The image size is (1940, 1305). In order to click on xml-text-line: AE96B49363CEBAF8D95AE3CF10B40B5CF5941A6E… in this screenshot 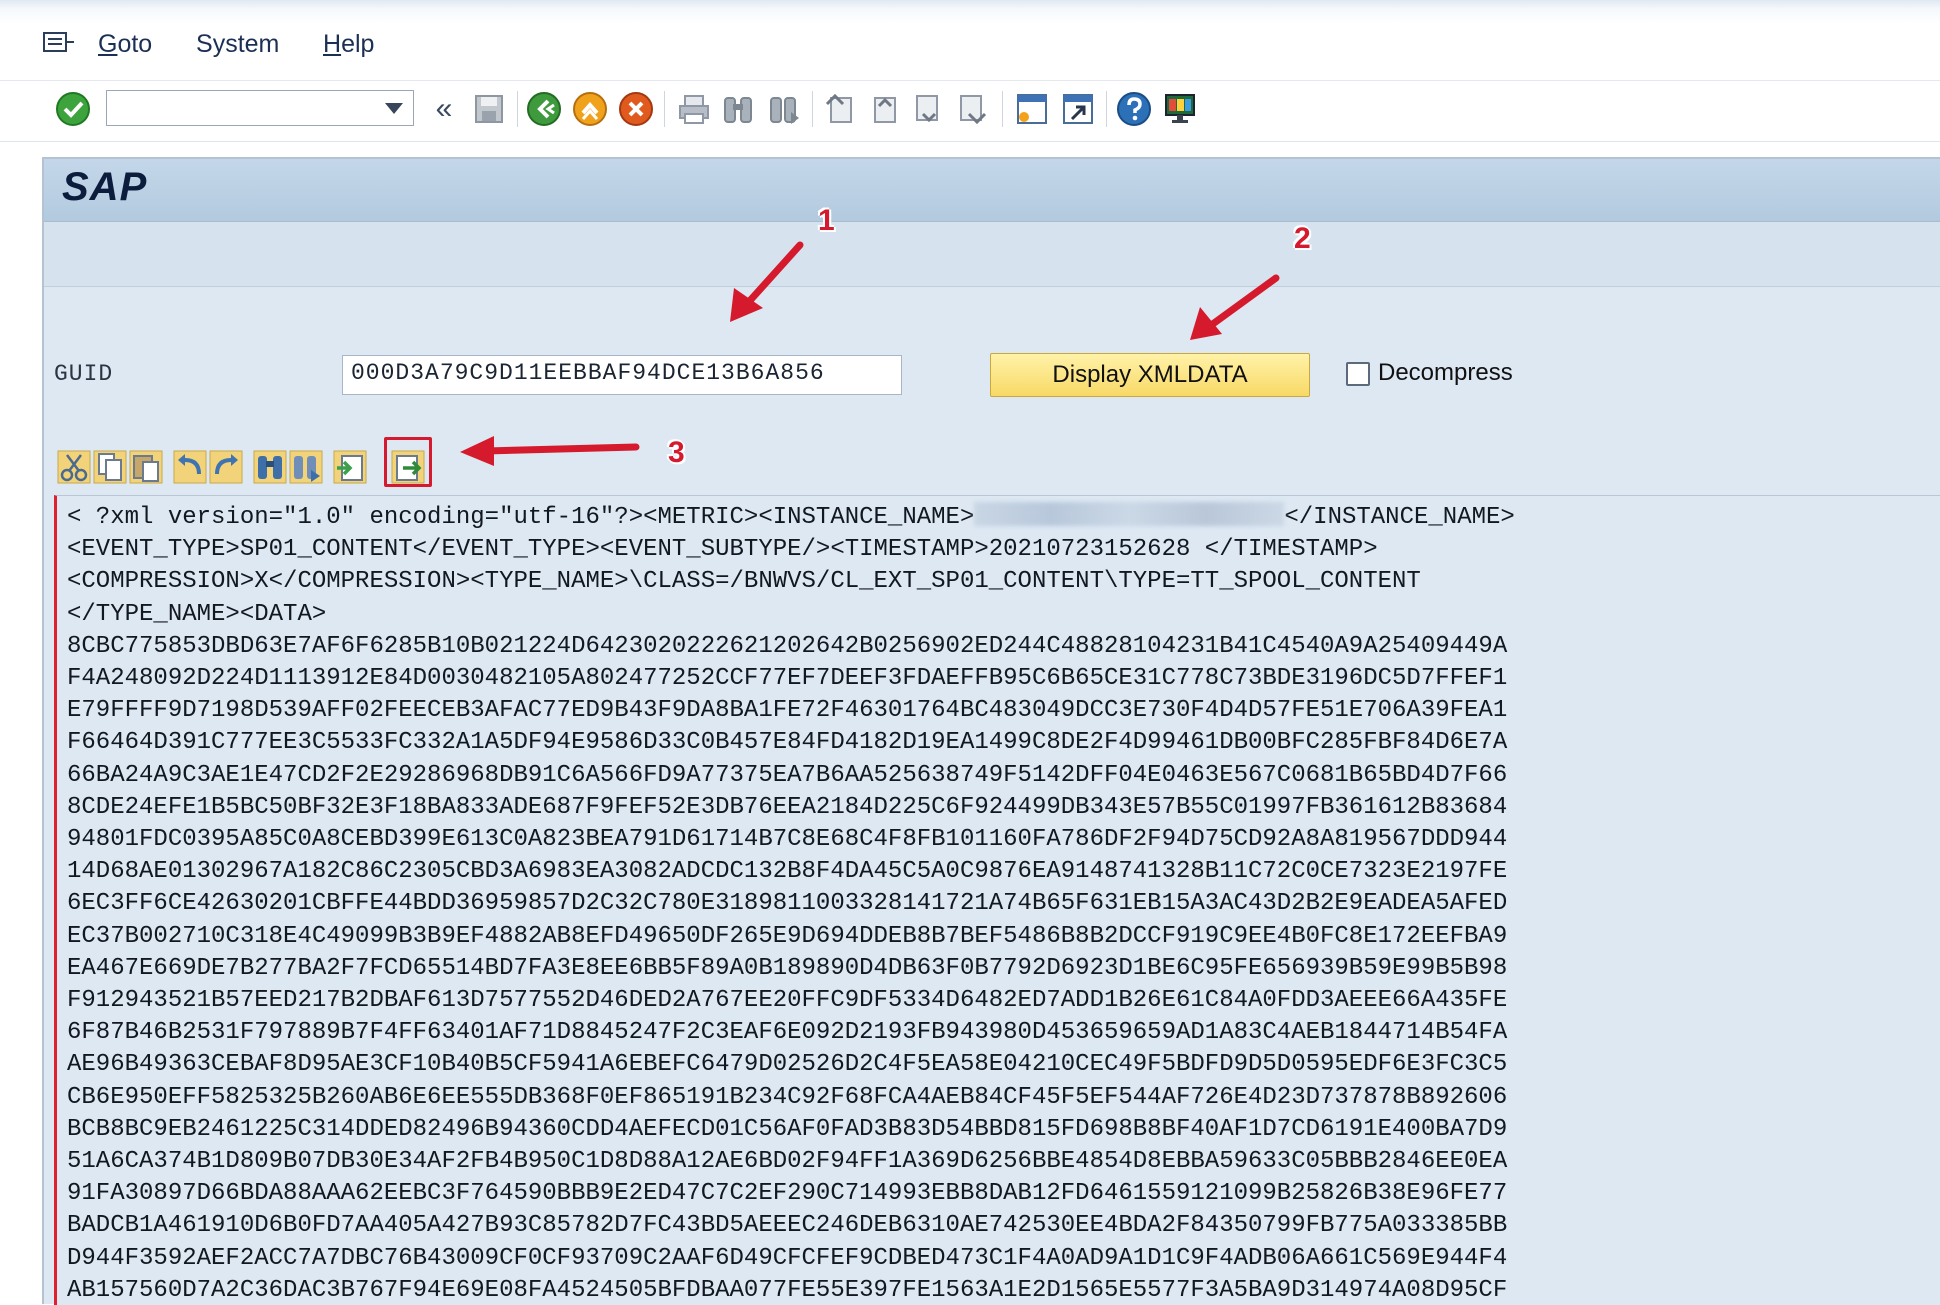, I will do `click(787, 1065)`.